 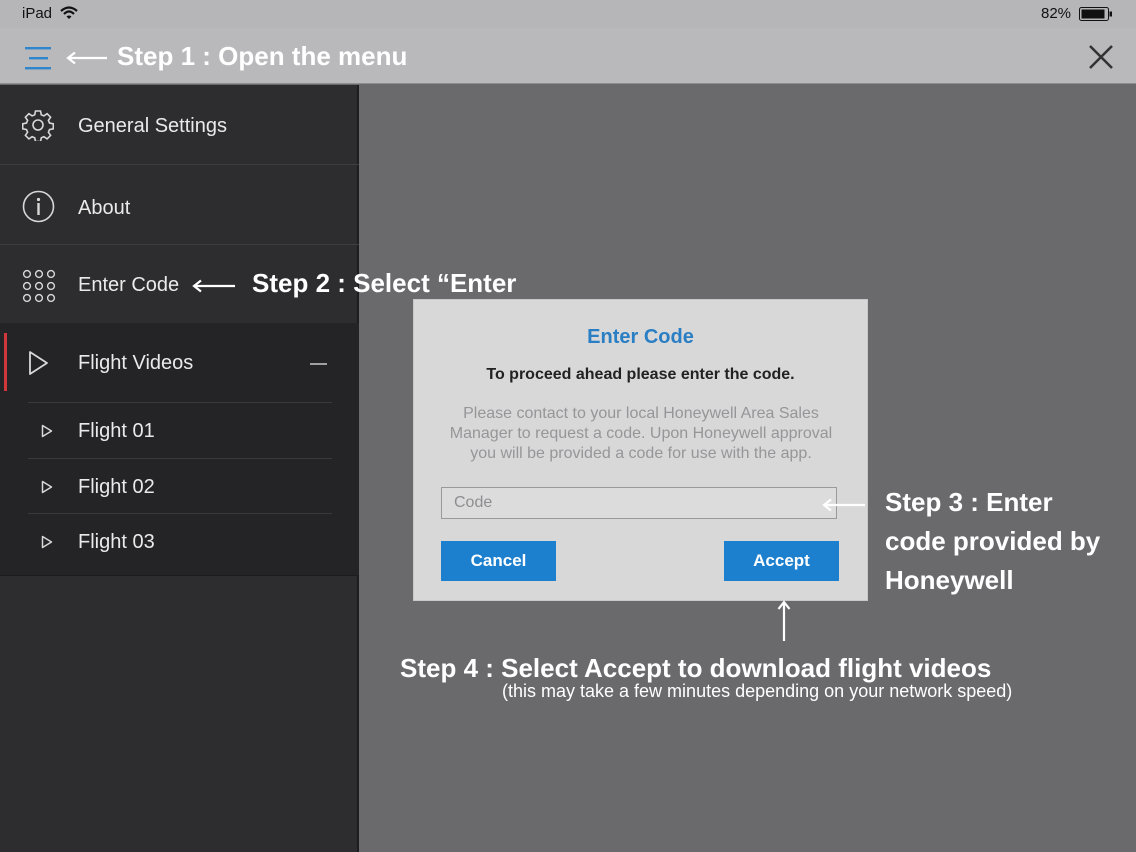 What do you see at coordinates (640, 337) in the screenshot?
I see `dialog-title: Enter Code` at bounding box center [640, 337].